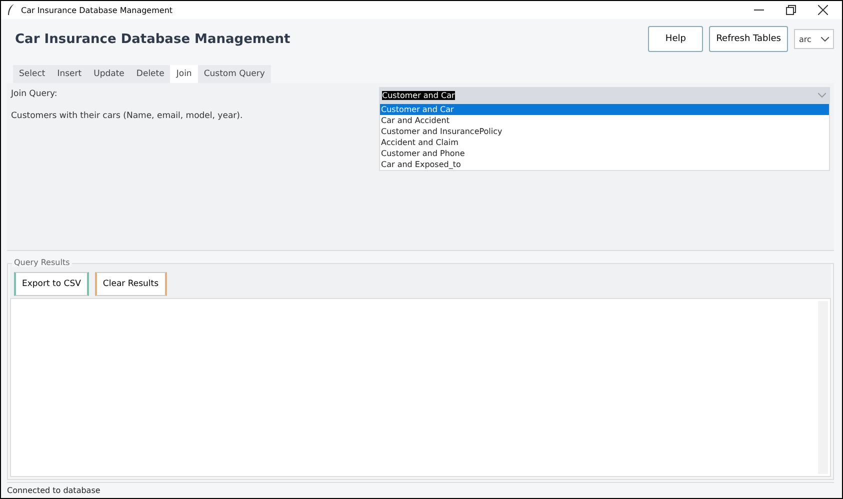 Image resolution: width=843 pixels, height=499 pixels. I want to click on app-title: Car Insurance Database Management, so click(152, 39).